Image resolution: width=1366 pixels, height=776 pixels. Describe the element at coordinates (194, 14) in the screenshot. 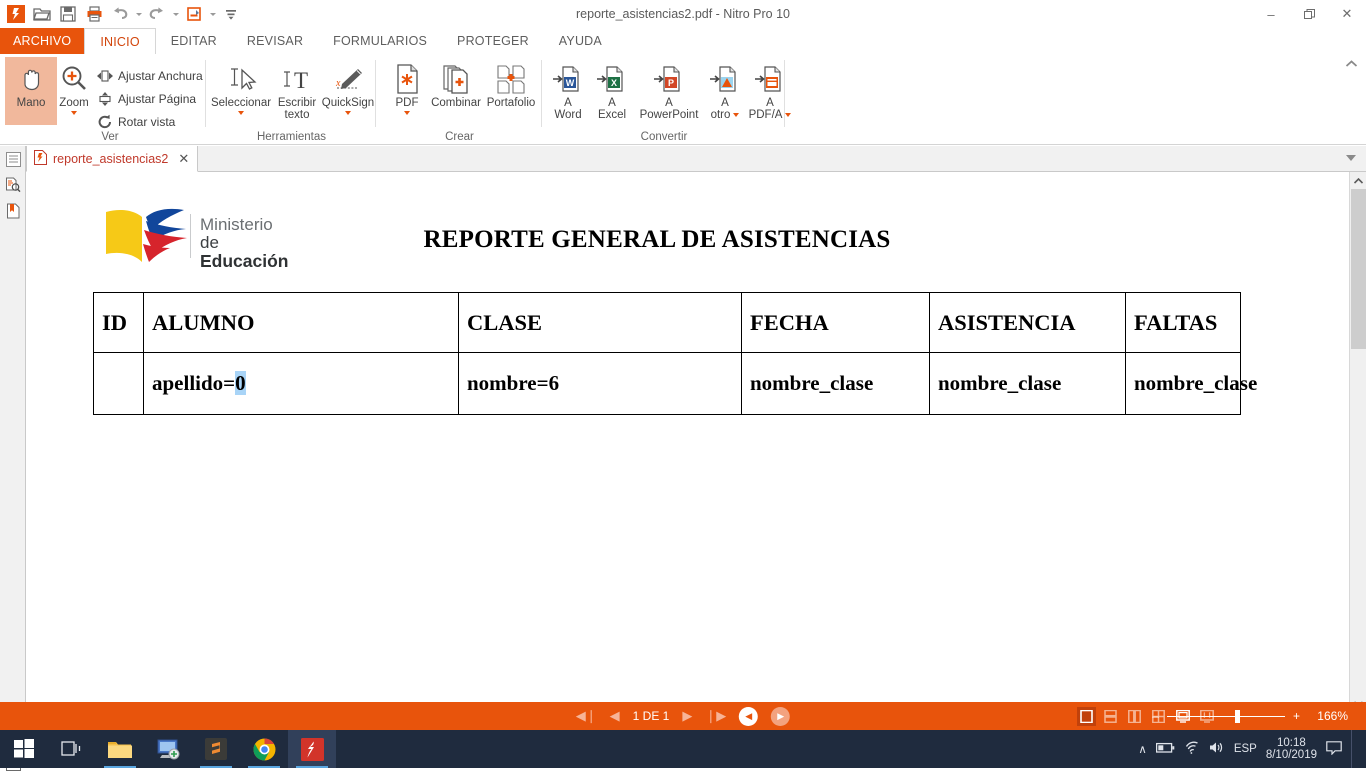

I see `quick-properties-icon` at that location.